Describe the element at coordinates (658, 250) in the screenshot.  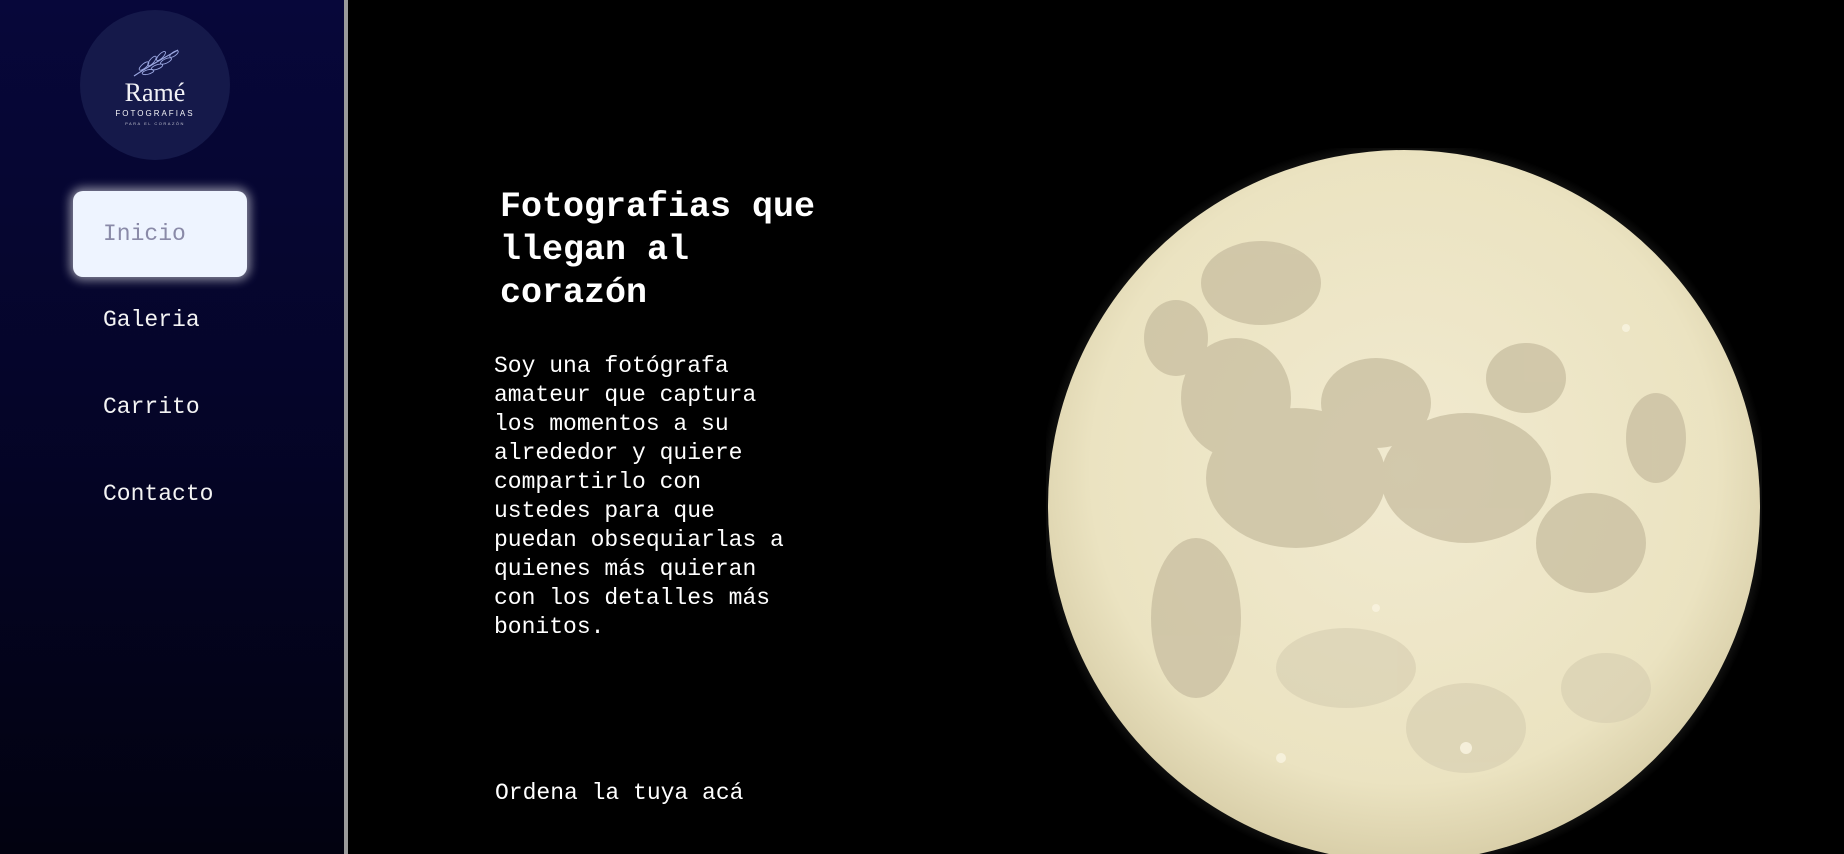
I see `hero-title: Fotografias que llegan al corazón` at that location.